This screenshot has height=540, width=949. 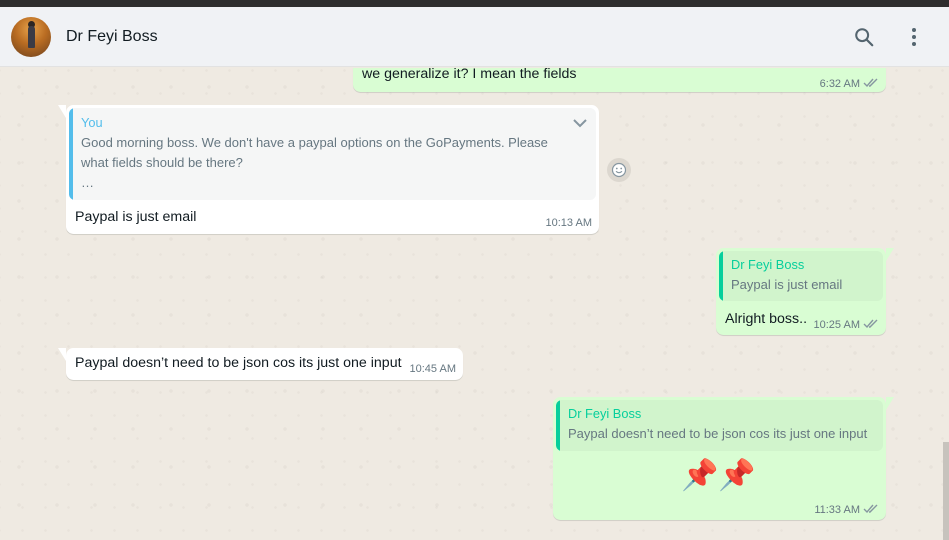 I want to click on message-meta: 10:25 AM, so click(x=846, y=325).